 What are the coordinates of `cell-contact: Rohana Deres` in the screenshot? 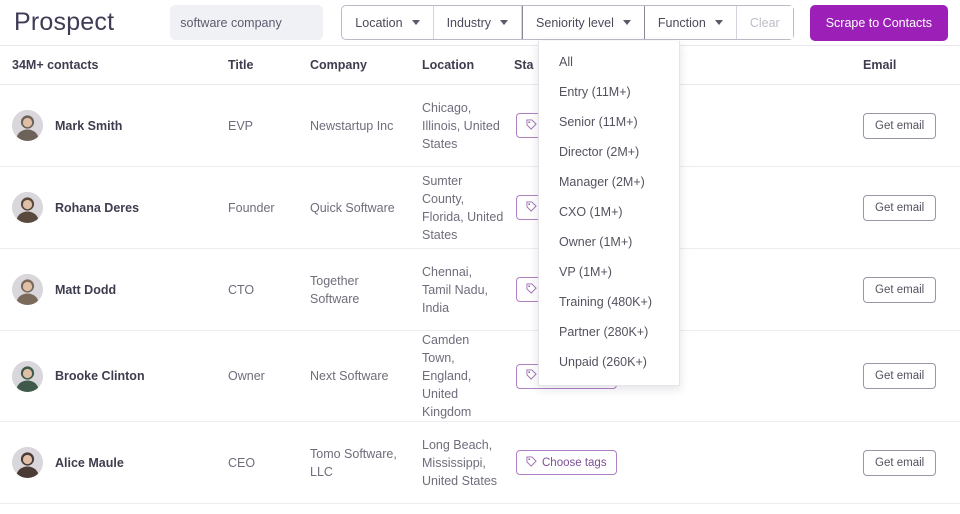 It's located at (114, 207).